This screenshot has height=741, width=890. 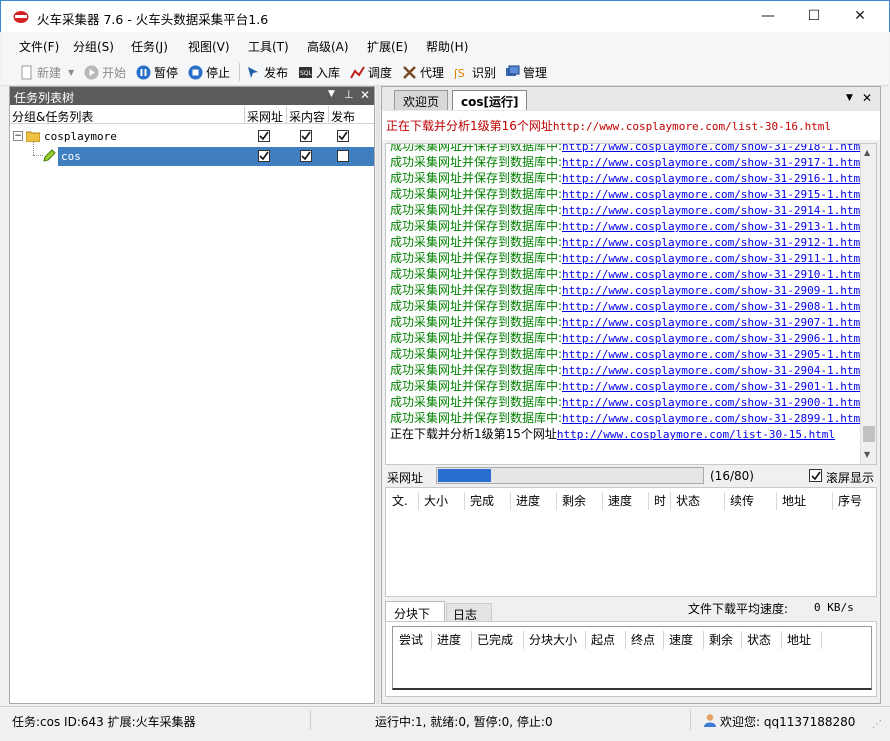 I want to click on column-task-list: 分组&任务列表, so click(x=52, y=116).